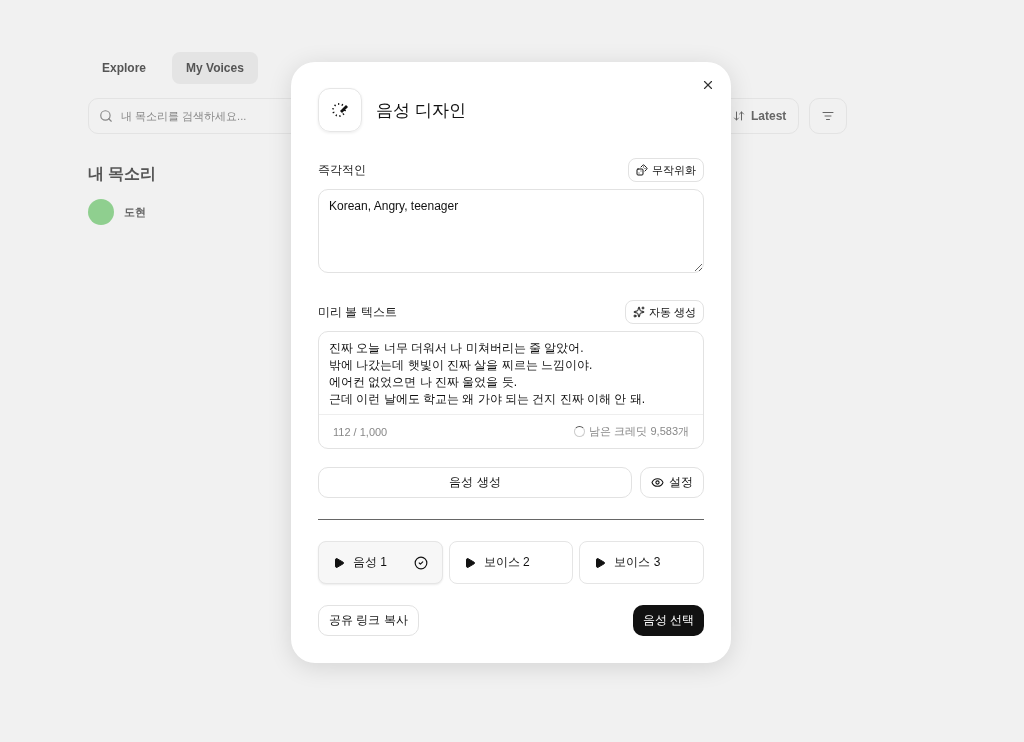 This screenshot has height=742, width=1024. Describe the element at coordinates (421, 110) in the screenshot. I see `dialog-title: 음성 디자인` at that location.